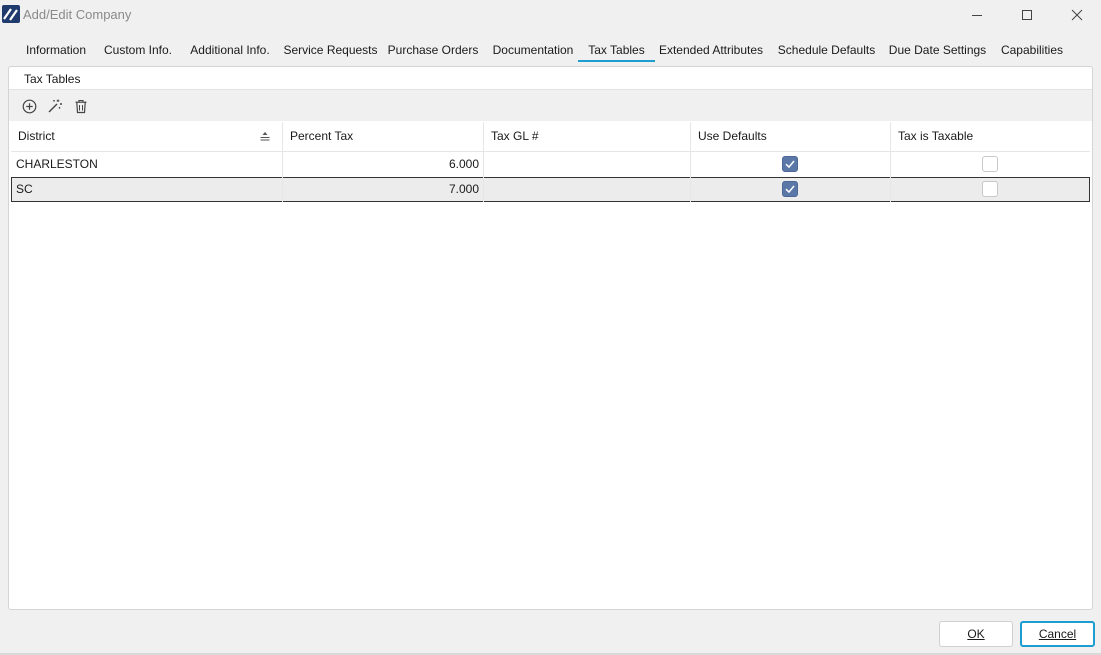  I want to click on column-header-percent-tax: Percent Tax, so click(383, 137).